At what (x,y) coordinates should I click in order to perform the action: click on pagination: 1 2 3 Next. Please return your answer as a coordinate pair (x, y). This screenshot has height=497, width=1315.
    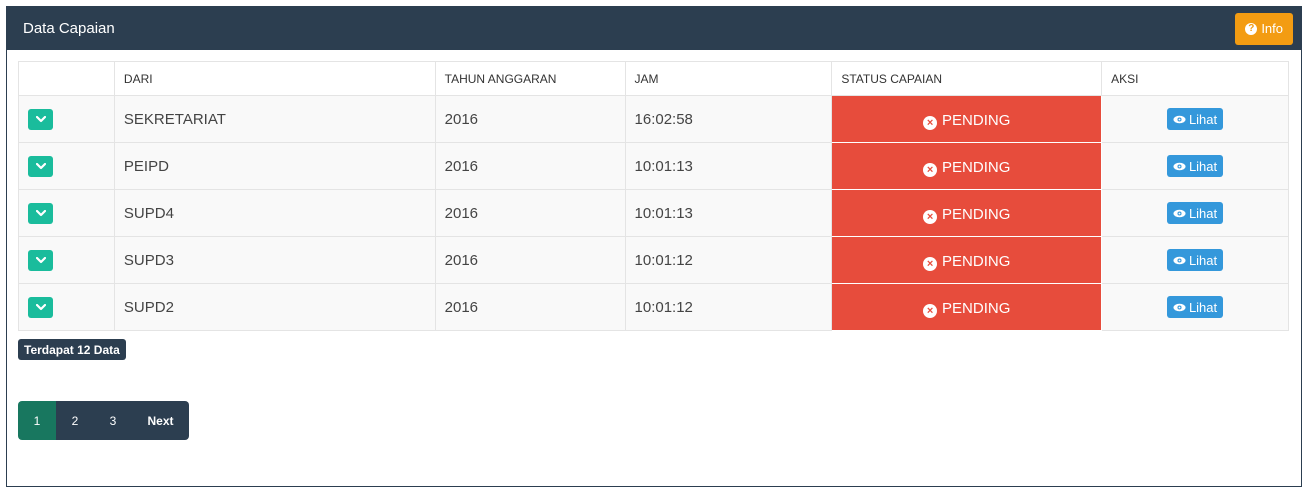
    Looking at the image, I should click on (103, 420).